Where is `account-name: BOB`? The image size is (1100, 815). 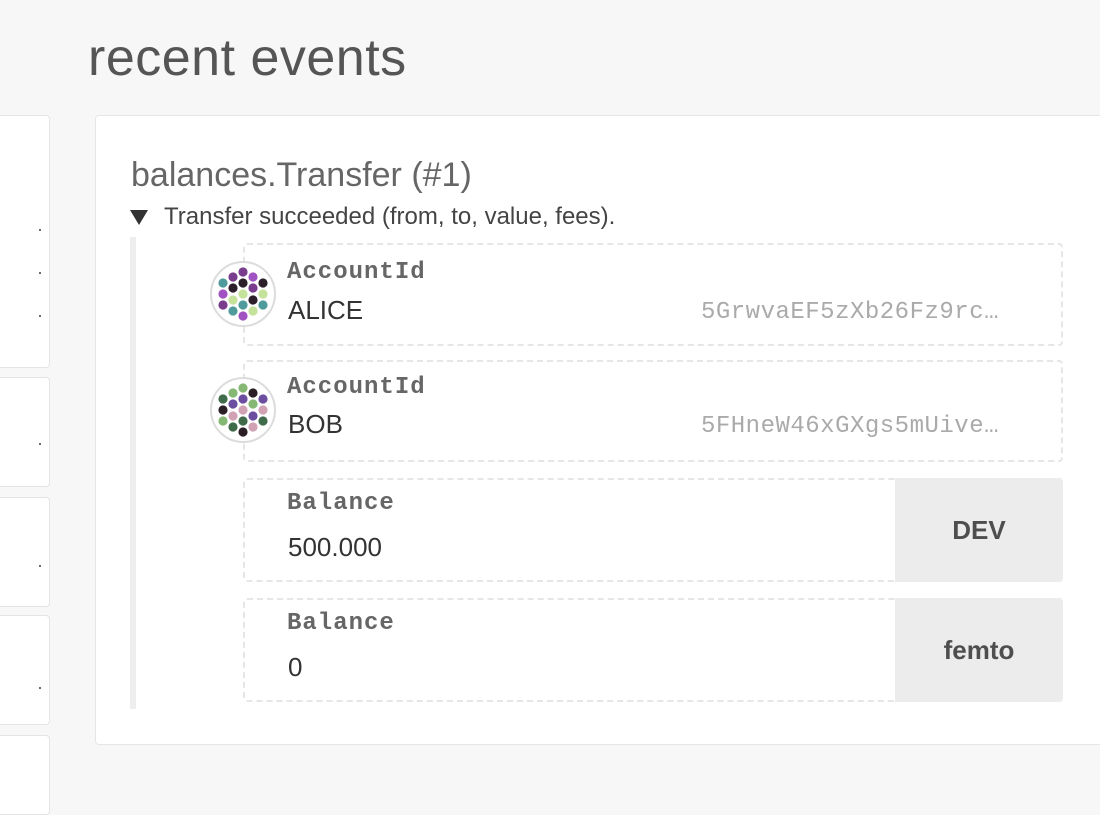 account-name: BOB is located at coordinates (315, 424).